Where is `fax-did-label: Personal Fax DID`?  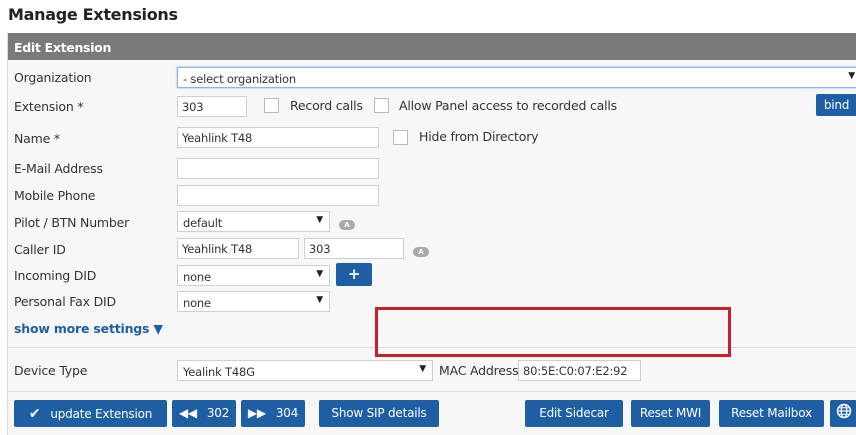
fax-did-label: Personal Fax DID is located at coordinates (65, 301).